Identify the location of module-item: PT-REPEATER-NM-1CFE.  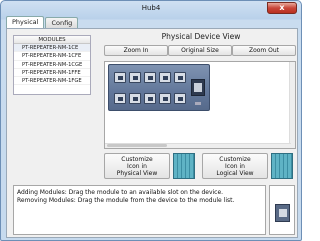
(52, 56).